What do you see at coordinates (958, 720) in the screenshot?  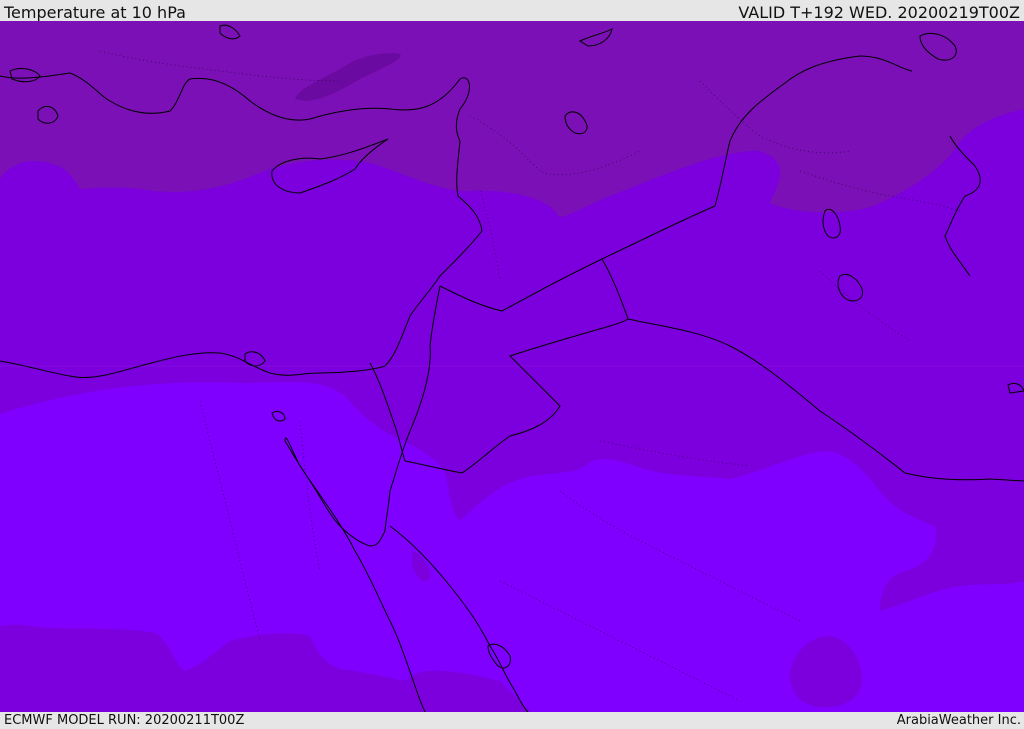 I see `credit-label: ArabiaWeather Inc.` at bounding box center [958, 720].